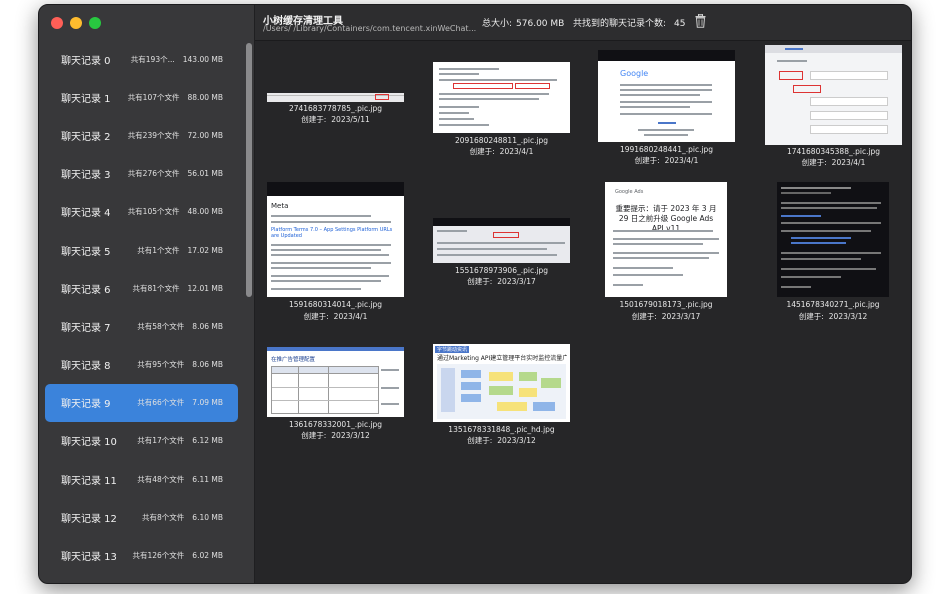 This screenshot has width=950, height=594. Describe the element at coordinates (202, 59) in the screenshot. I see `record-size: 143.00 MB` at that location.